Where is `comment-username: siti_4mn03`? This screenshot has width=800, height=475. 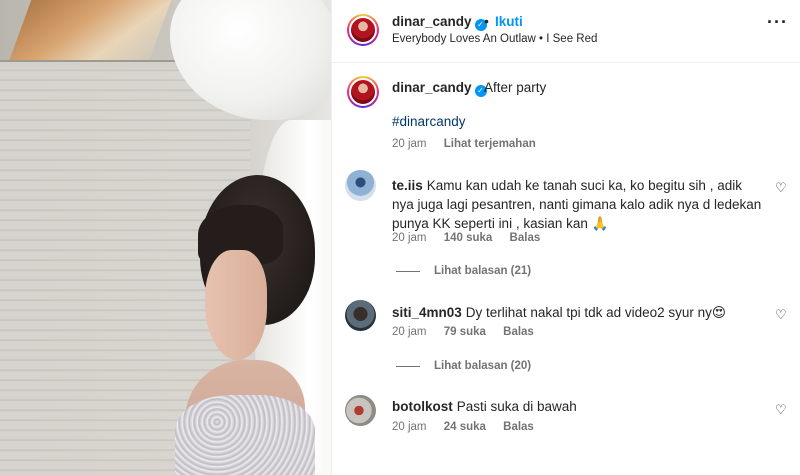
comment-username: siti_4mn03 is located at coordinates (427, 312).